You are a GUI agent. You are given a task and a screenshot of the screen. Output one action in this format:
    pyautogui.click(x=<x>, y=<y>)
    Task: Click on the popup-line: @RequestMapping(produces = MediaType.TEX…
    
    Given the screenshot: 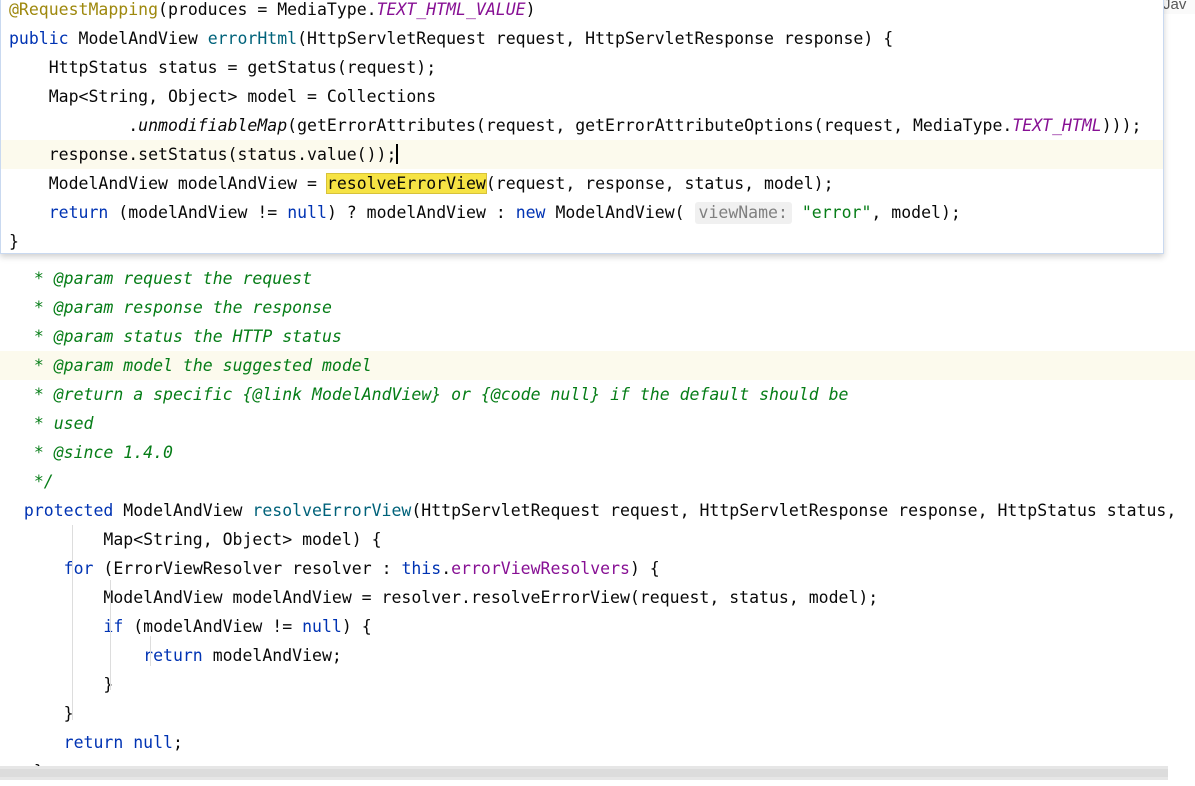 What is the action you would take?
    pyautogui.click(x=582, y=12)
    